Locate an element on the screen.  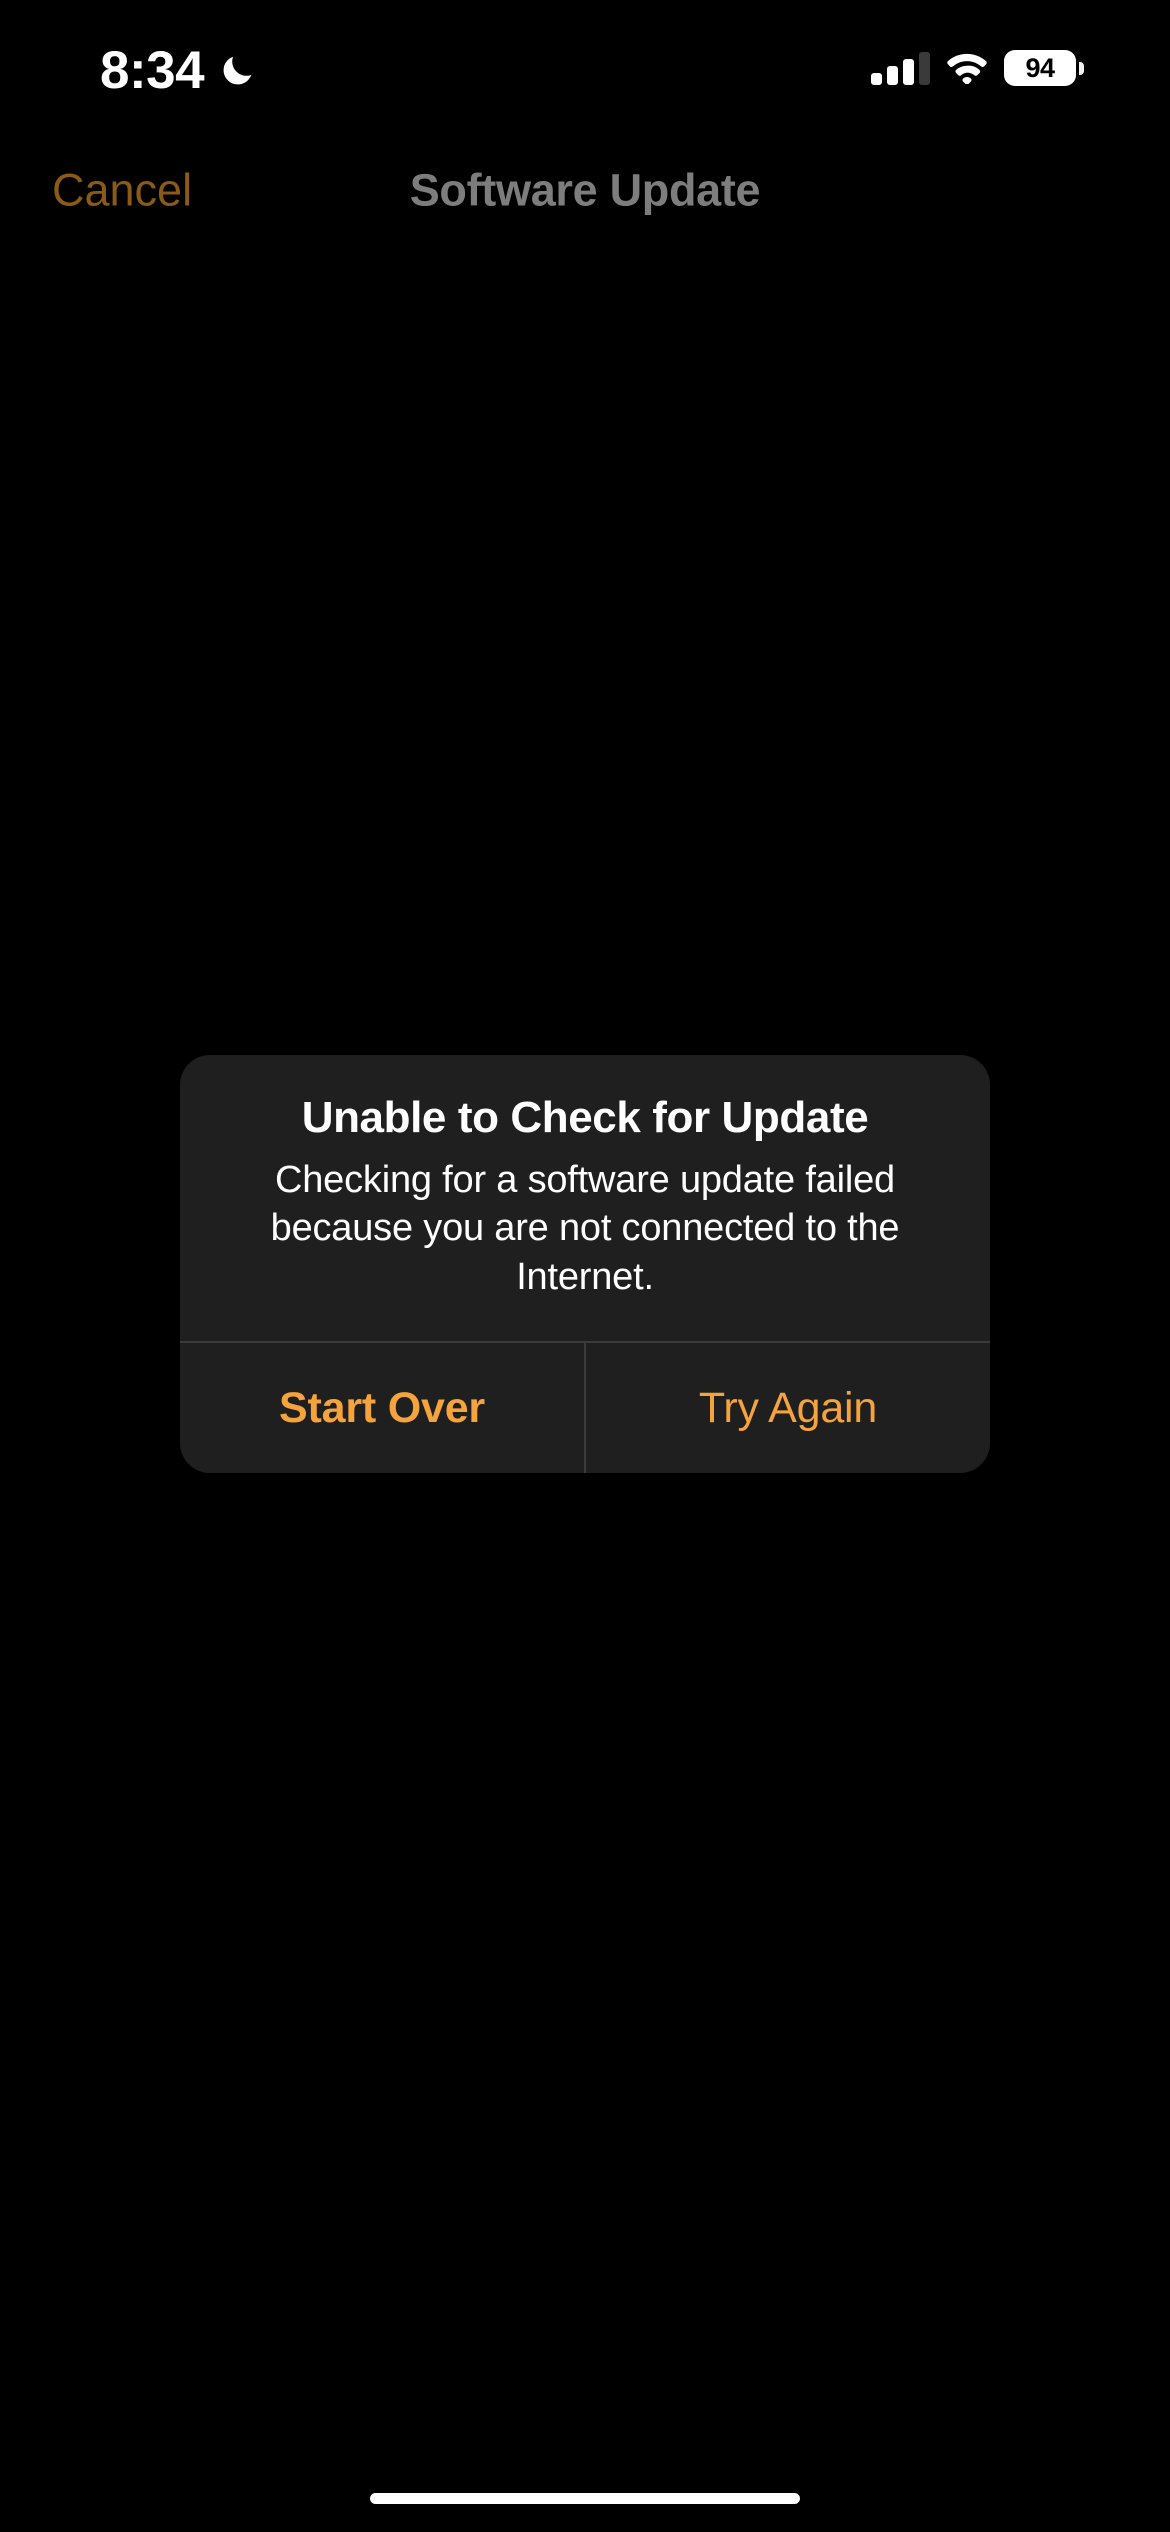
page-title: Software Update is located at coordinates (585, 190).